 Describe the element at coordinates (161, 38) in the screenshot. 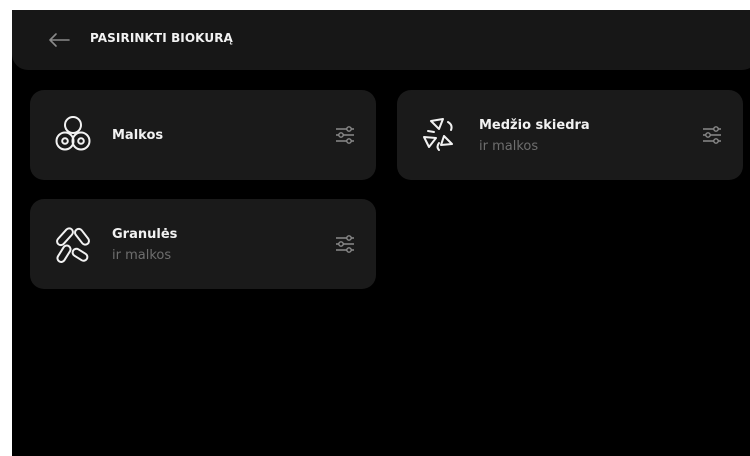

I see `page-title: PASIRINKTI BIOKURĄ` at that location.